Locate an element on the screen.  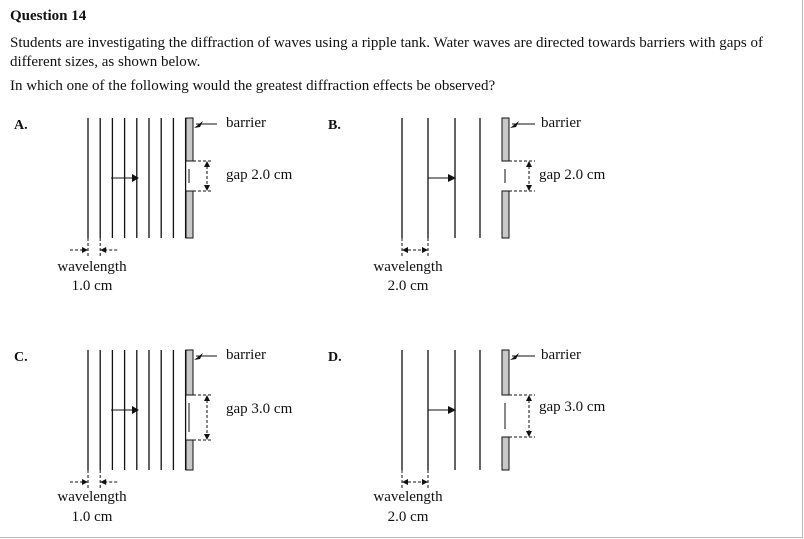
option-a-wavelength-label: wavelength is located at coordinates (92, 267).